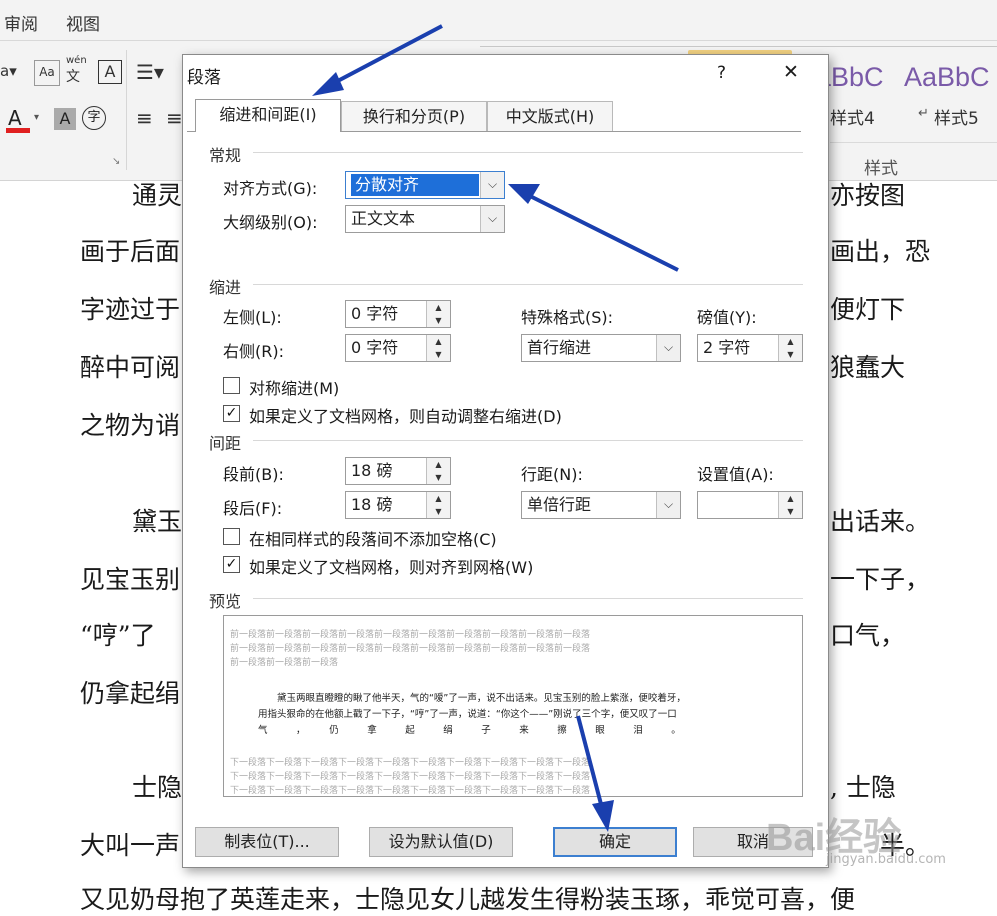 This screenshot has height=916, width=997. I want to click on arrow-to-tab, so click(377, 60).